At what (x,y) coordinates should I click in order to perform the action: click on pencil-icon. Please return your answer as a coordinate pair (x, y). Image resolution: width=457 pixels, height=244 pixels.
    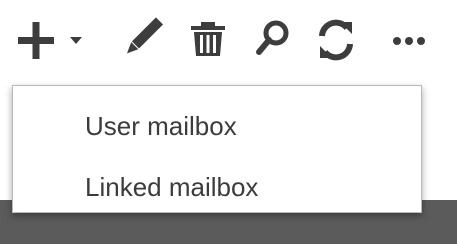
    Looking at the image, I should click on (145, 35).